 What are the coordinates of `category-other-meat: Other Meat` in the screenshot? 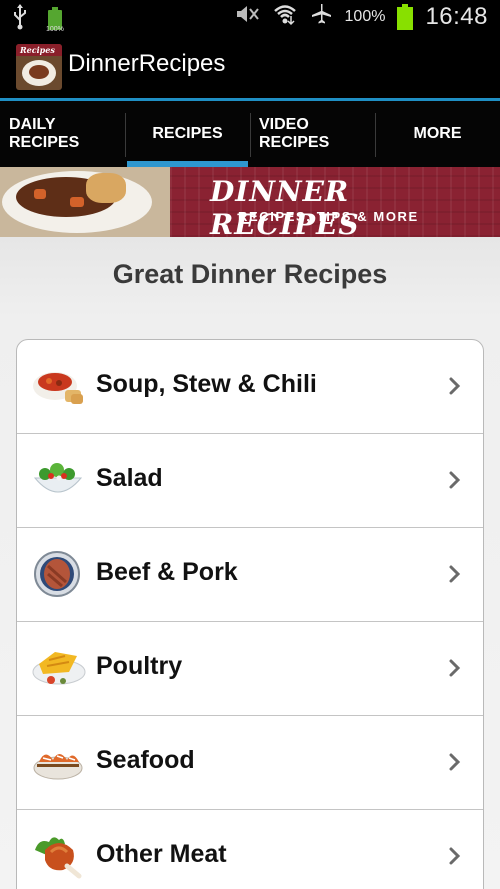 It's located at (250, 849).